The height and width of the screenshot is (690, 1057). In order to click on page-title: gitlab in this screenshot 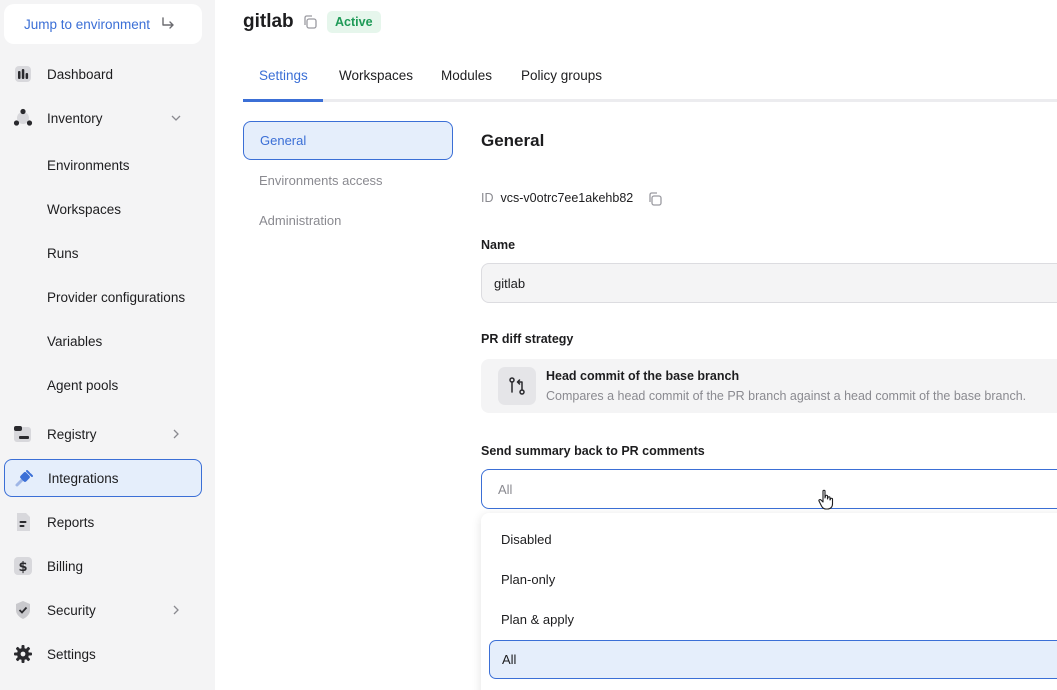, I will do `click(268, 21)`.